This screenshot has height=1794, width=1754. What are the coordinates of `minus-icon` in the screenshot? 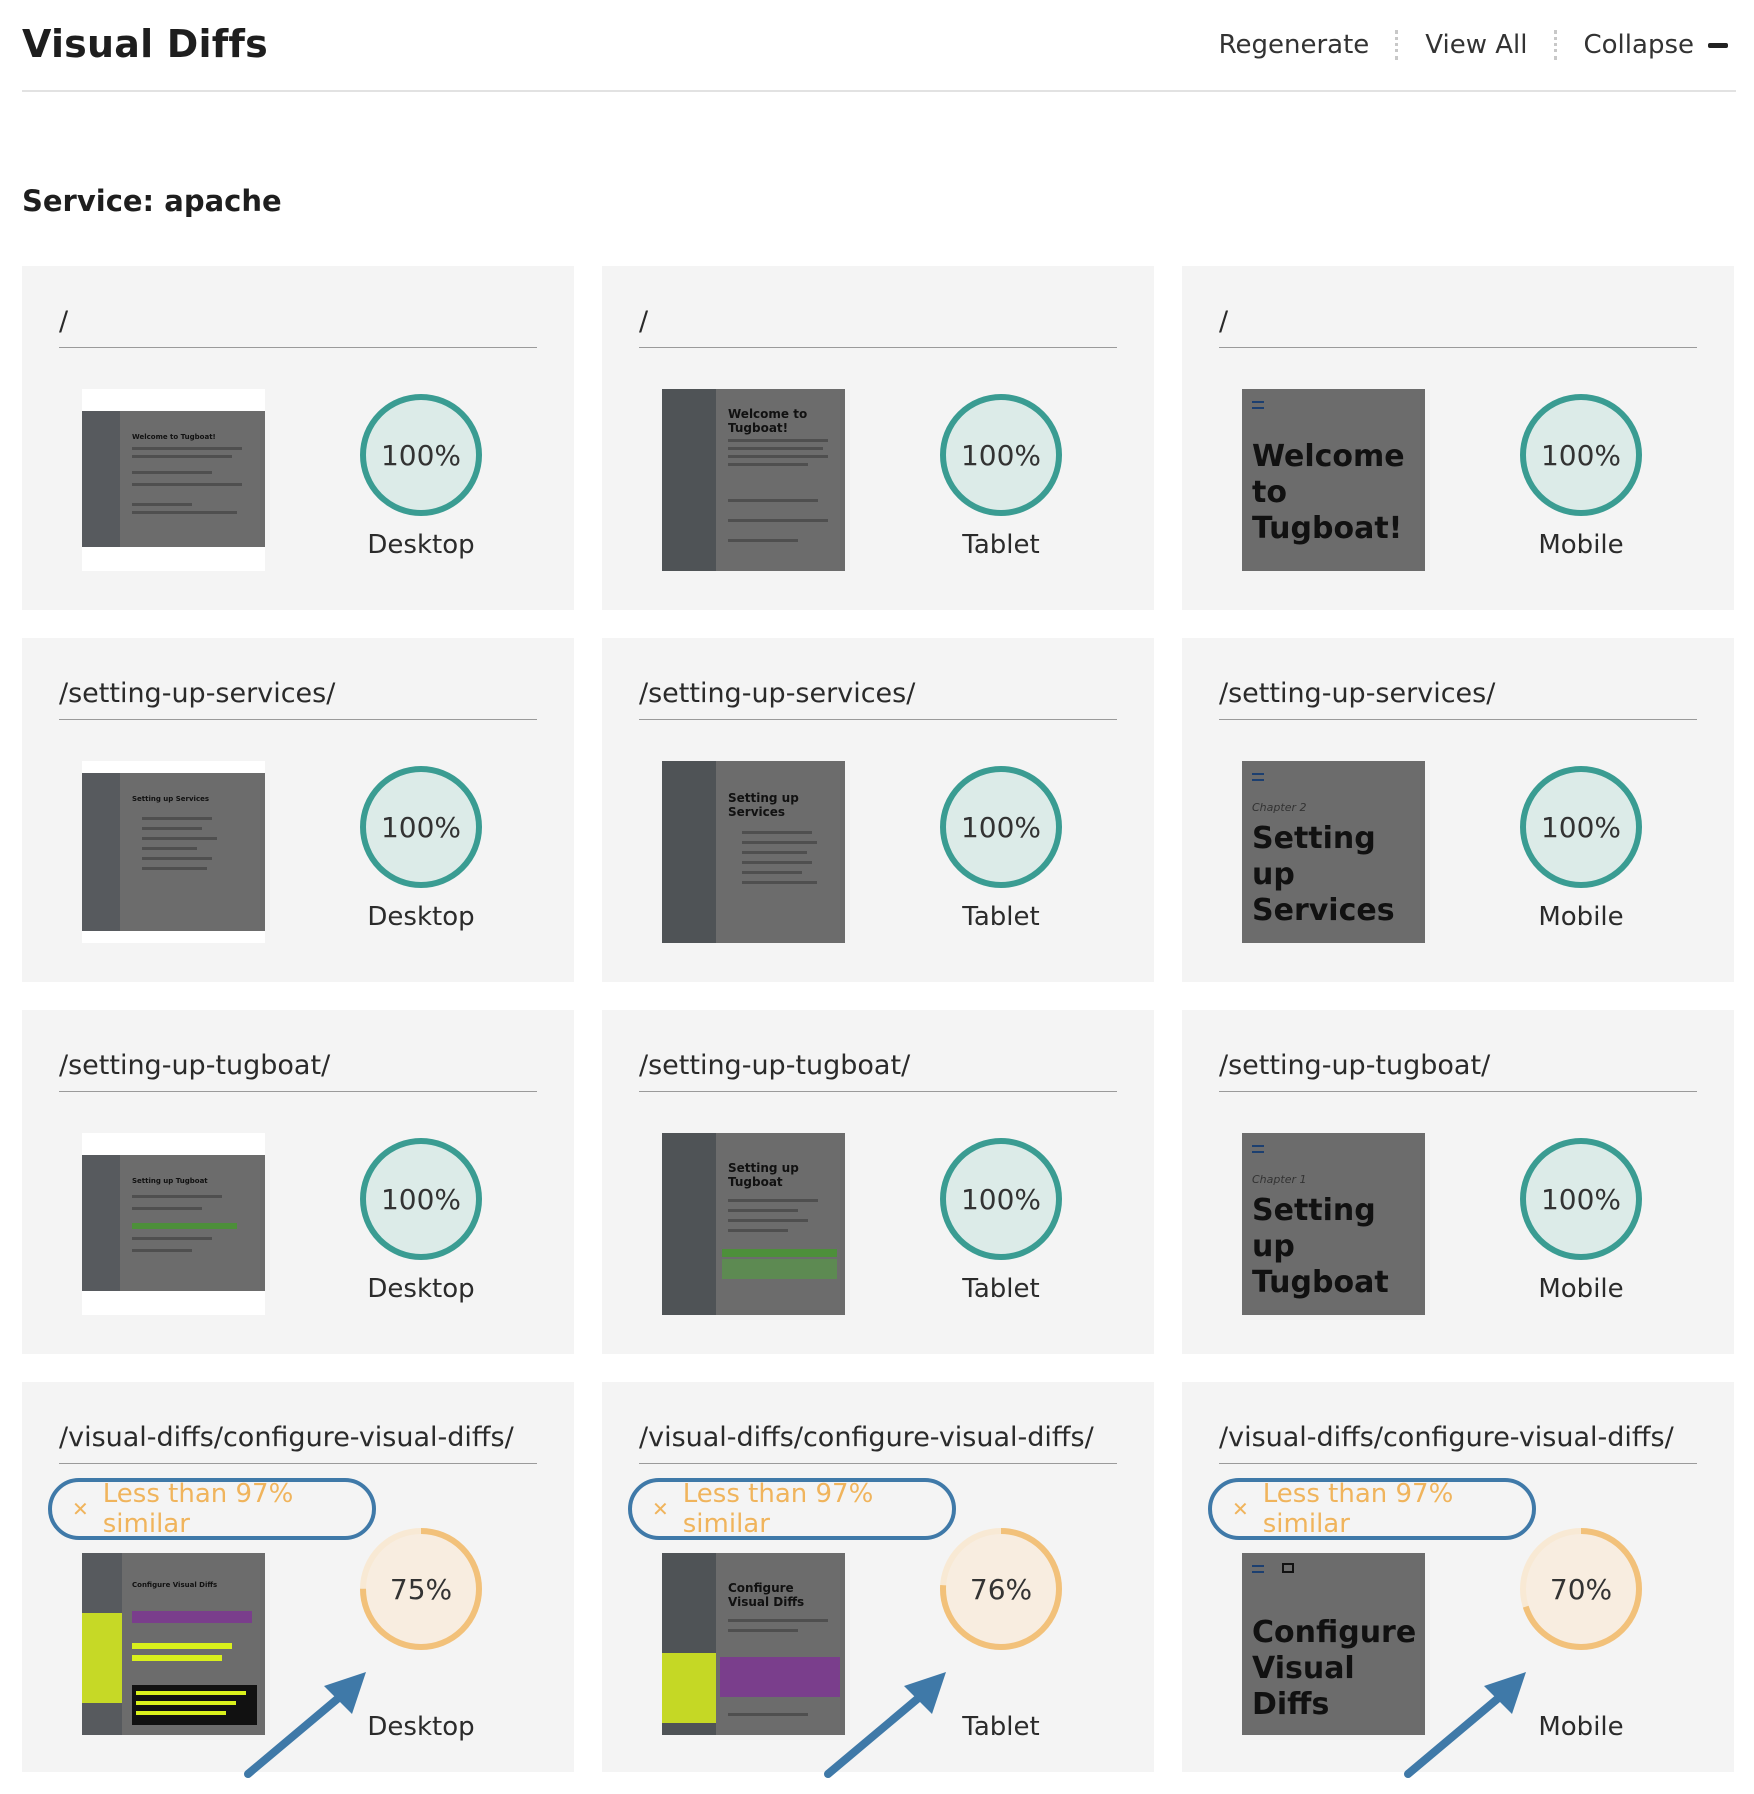 It's located at (1718, 45).